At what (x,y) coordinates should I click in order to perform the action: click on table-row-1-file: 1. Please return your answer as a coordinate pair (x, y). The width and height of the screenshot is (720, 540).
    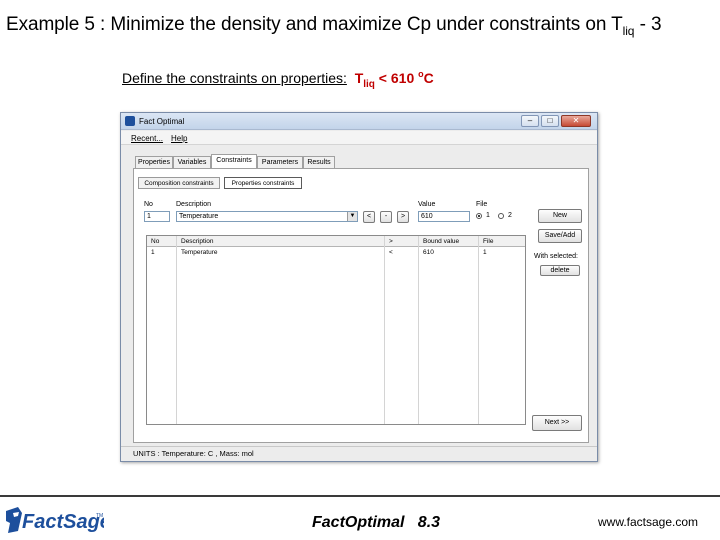
    Looking at the image, I should click on (485, 252).